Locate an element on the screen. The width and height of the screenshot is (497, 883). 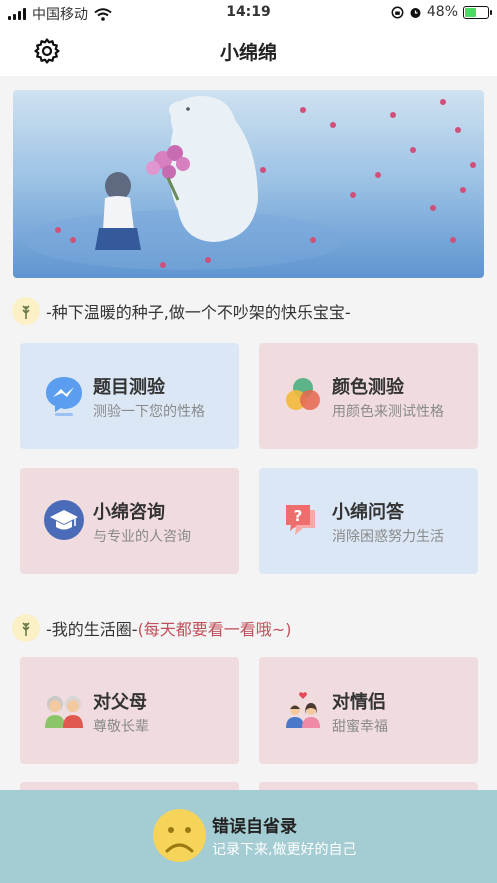
card-title: 题目测验 is located at coordinates (129, 387).